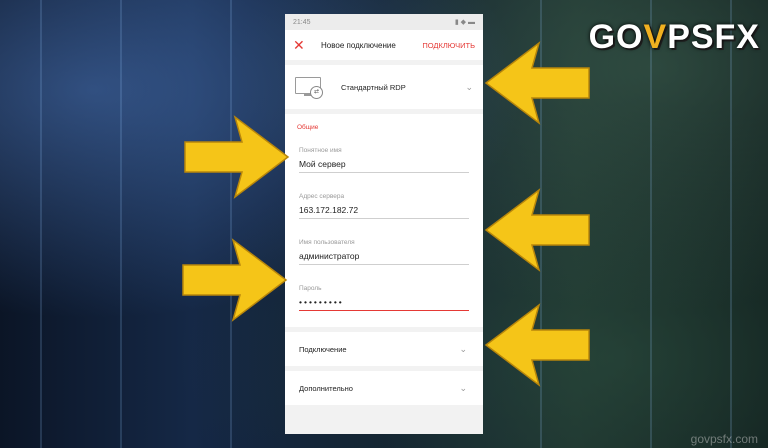 The width and height of the screenshot is (768, 448). I want to click on server-address-input: 163.172.182.72, so click(384, 209).